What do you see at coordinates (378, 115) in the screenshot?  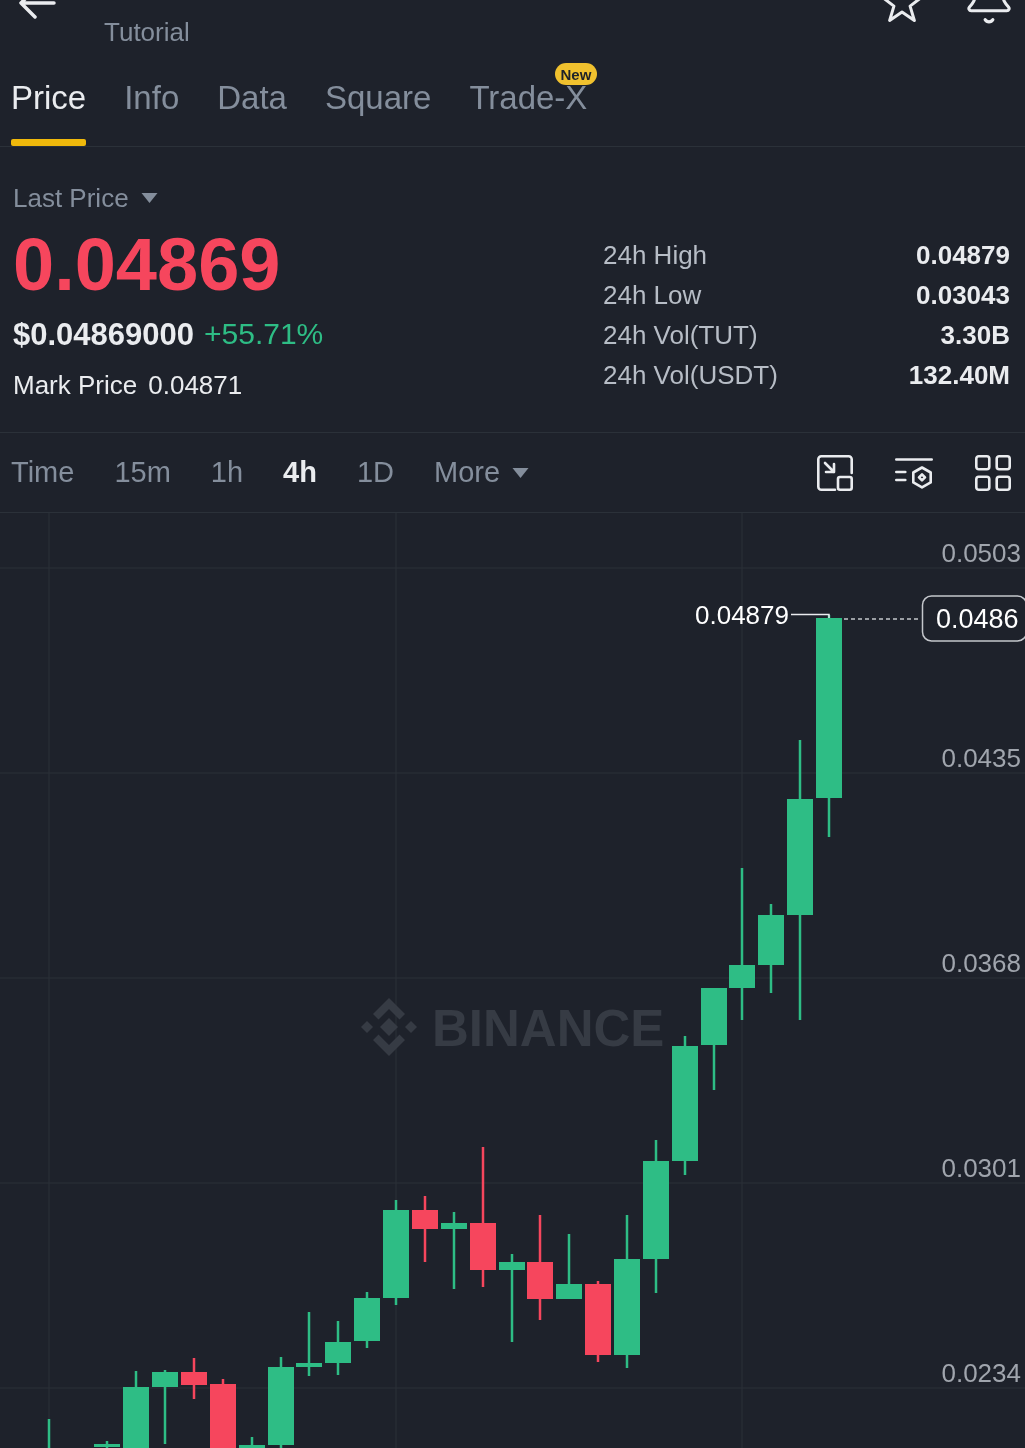 I see `tab: Square` at bounding box center [378, 115].